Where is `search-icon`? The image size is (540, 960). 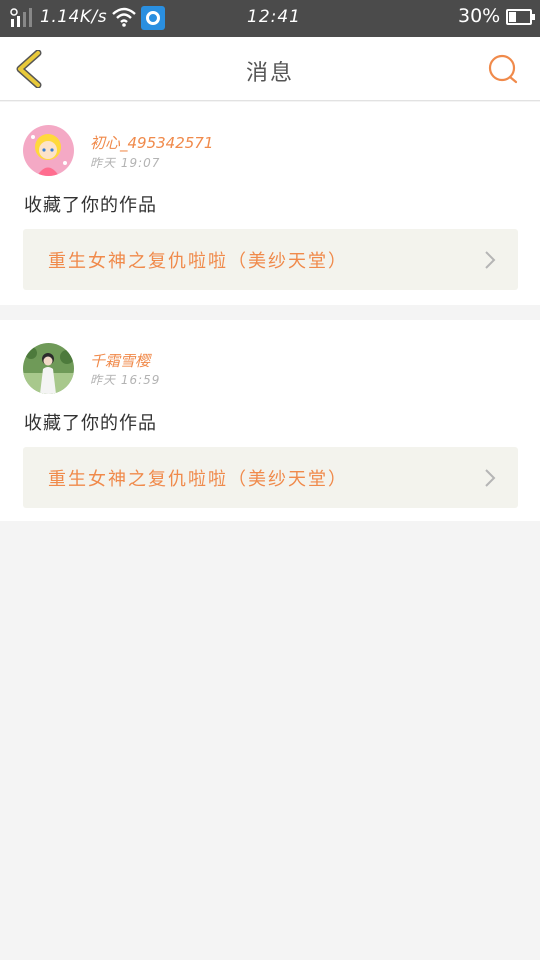 search-icon is located at coordinates (503, 69).